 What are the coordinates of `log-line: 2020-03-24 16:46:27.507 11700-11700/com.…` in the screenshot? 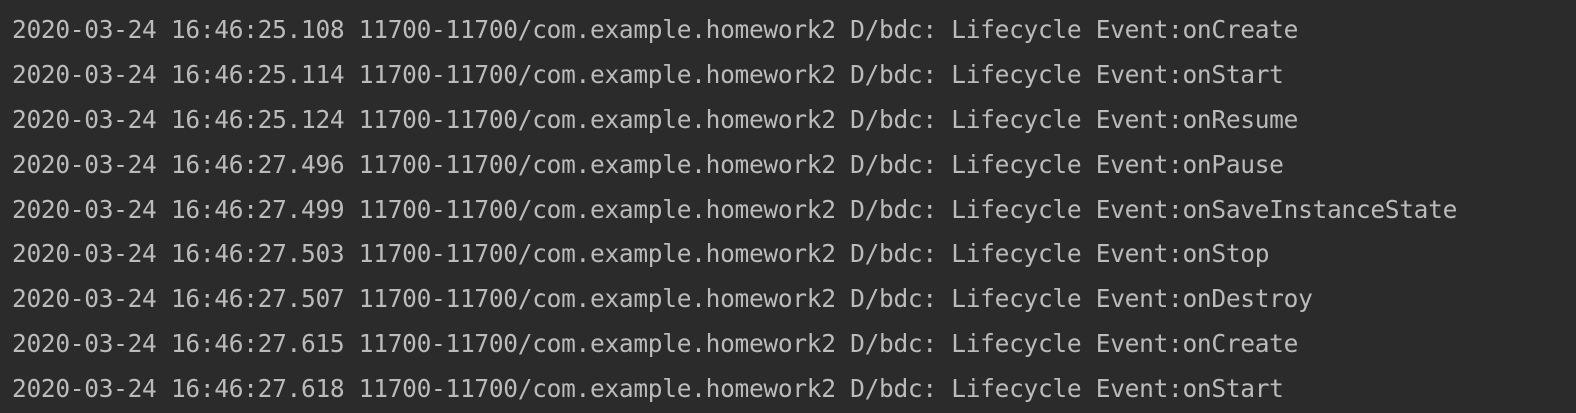 It's located at (794, 299).